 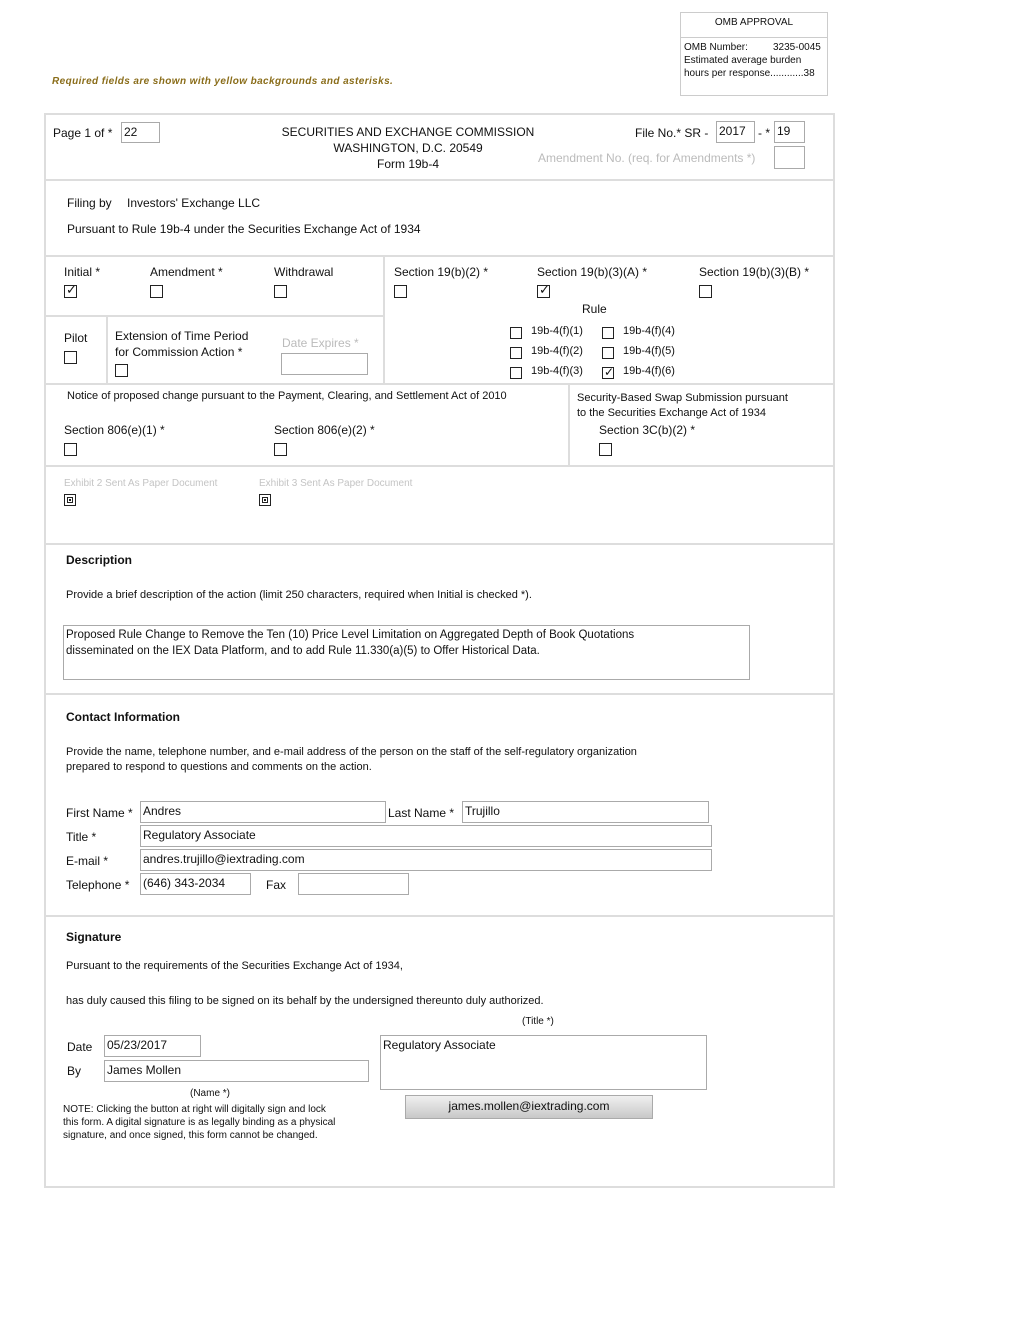 What do you see at coordinates (529, 1107) in the screenshot?
I see `digital-sign-button: james.mollen@iextrading.com` at bounding box center [529, 1107].